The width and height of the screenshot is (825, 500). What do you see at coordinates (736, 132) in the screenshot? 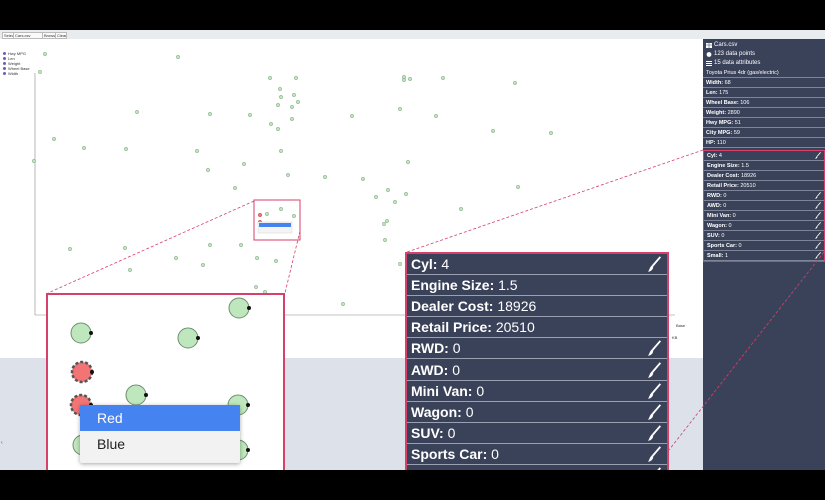
I see `attribute-value: 59` at bounding box center [736, 132].